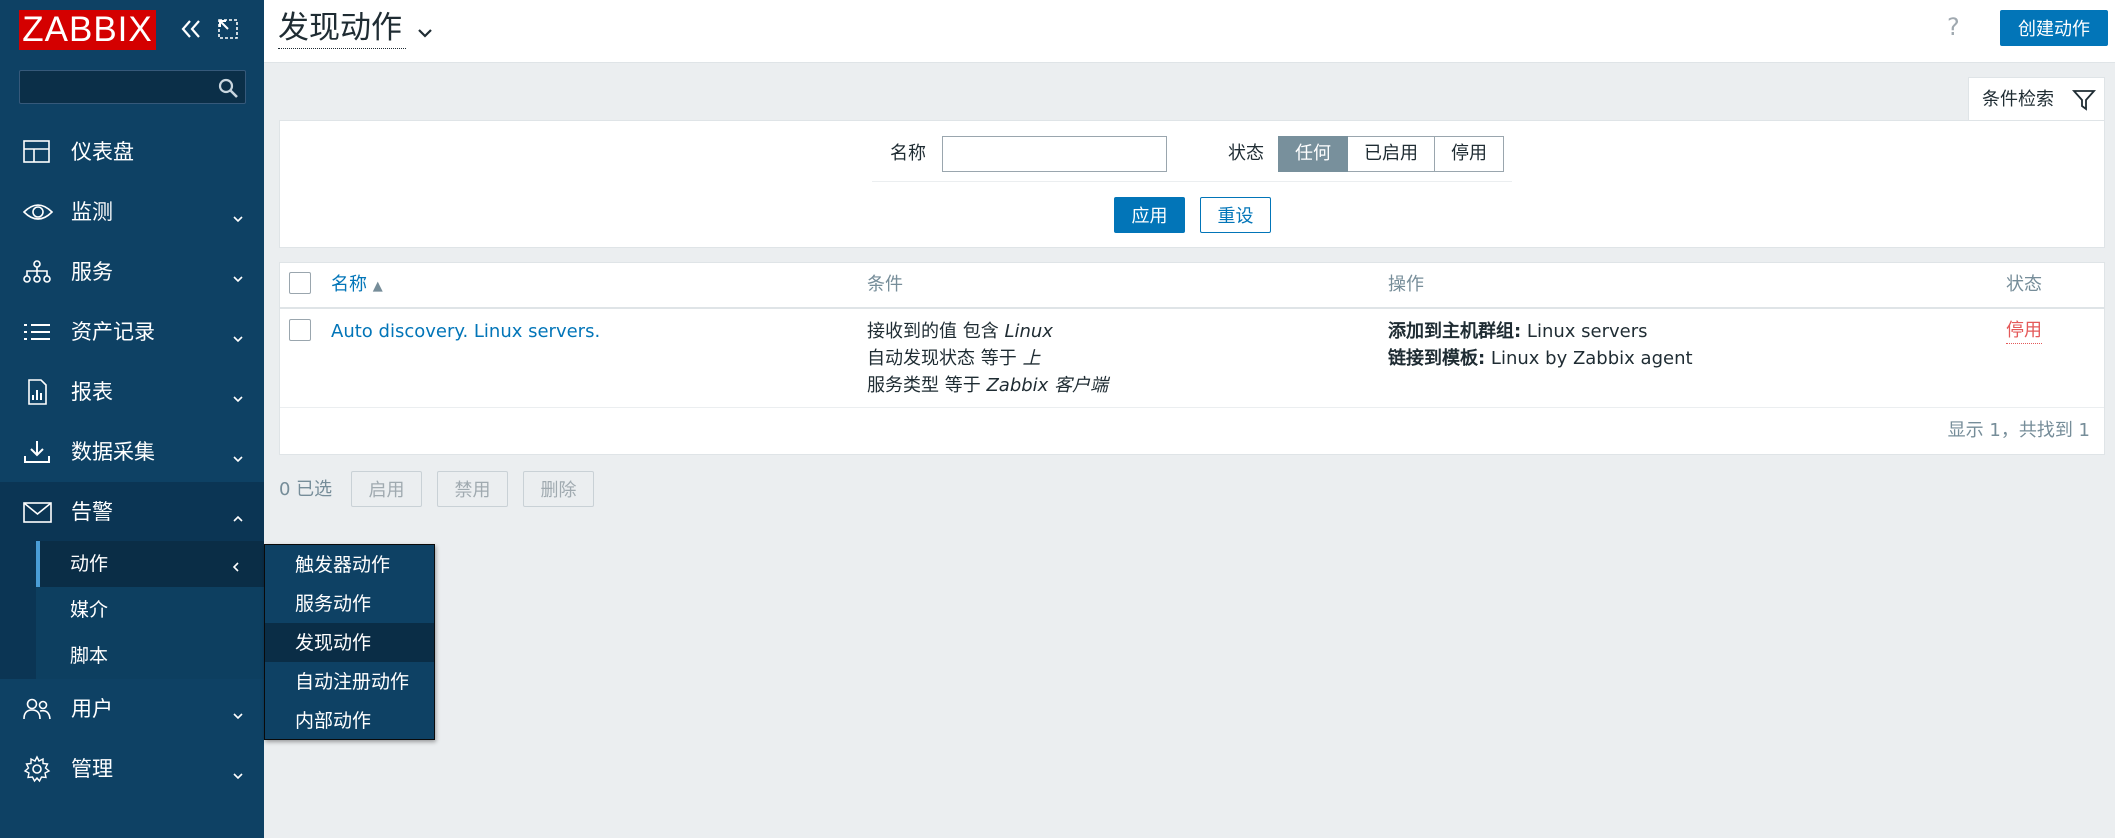  Describe the element at coordinates (37, 392) in the screenshot. I see `report-icon` at that location.